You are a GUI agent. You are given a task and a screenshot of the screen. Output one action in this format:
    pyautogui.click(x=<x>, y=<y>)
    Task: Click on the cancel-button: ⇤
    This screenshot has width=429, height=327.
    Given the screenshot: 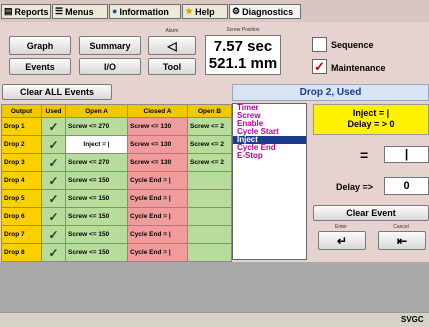 What is the action you would take?
    pyautogui.click(x=402, y=240)
    